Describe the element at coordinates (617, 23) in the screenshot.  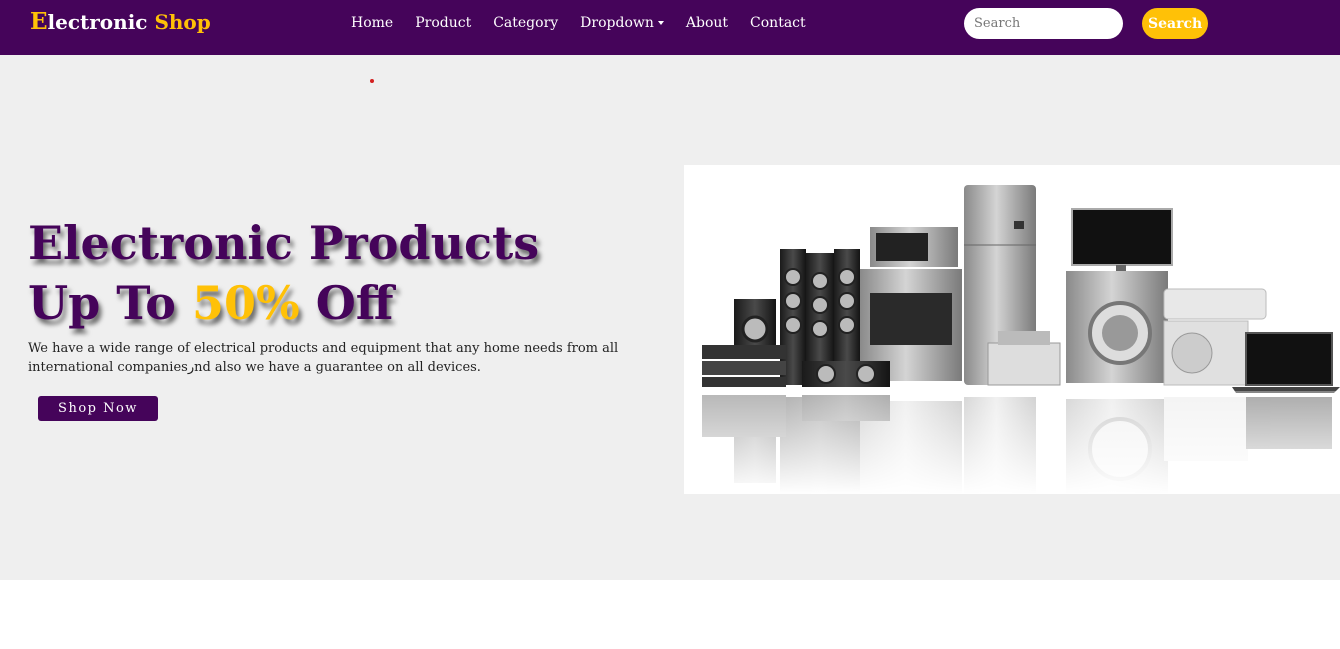
I see `nav-dropdown-label: Dropdown` at that location.